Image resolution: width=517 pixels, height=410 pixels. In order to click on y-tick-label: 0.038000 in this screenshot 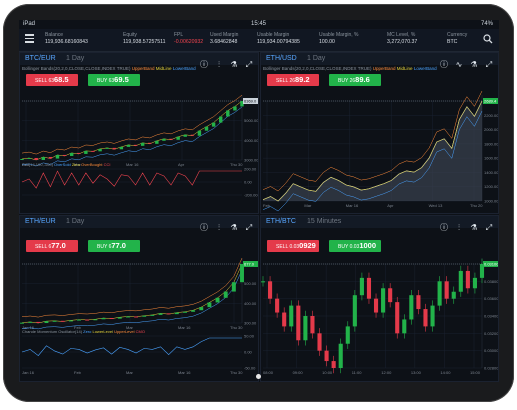, I will do `click(491, 281)`.